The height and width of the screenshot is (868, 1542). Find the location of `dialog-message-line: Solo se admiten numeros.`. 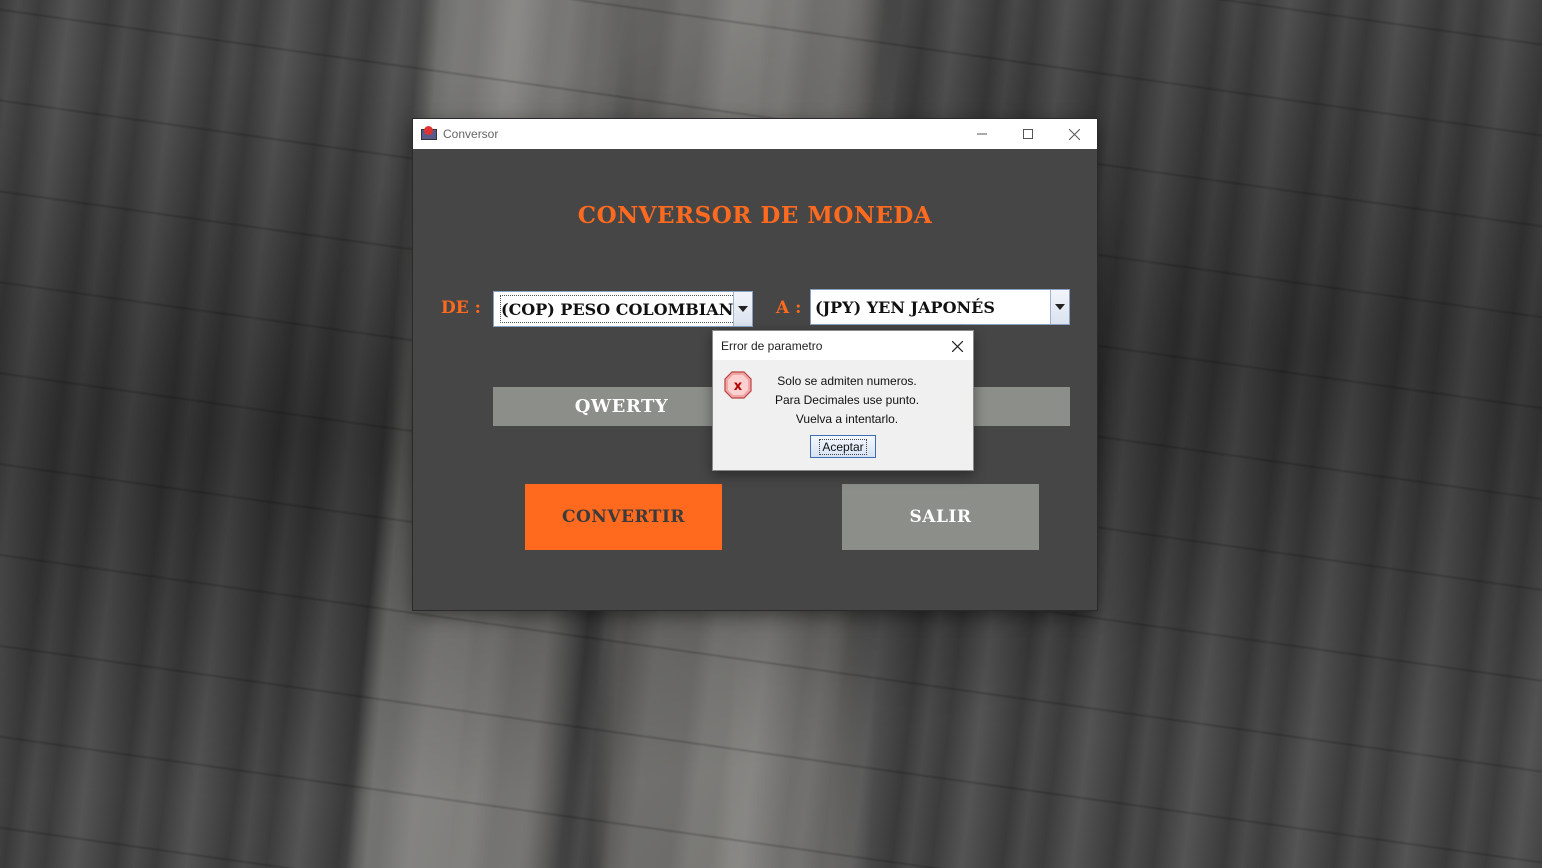

dialog-message-line: Solo se admiten numeros. is located at coordinates (847, 381).